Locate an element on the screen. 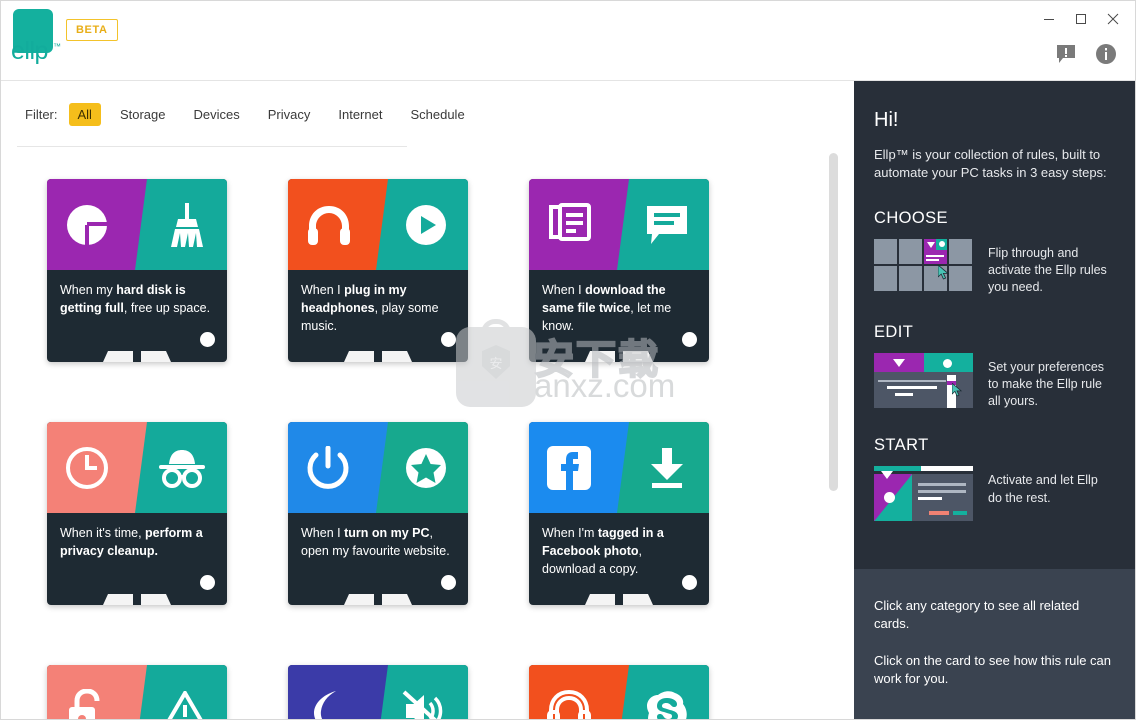  filter-item-schedule: Schedule is located at coordinates (437, 114).